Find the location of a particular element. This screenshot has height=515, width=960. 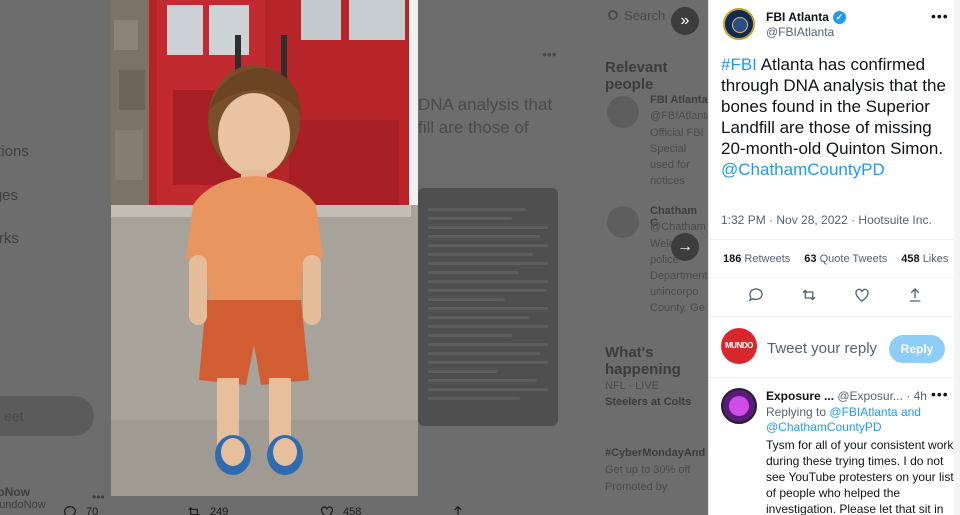

person-handle: @FBIAtlanta is located at coordinates (679, 116).